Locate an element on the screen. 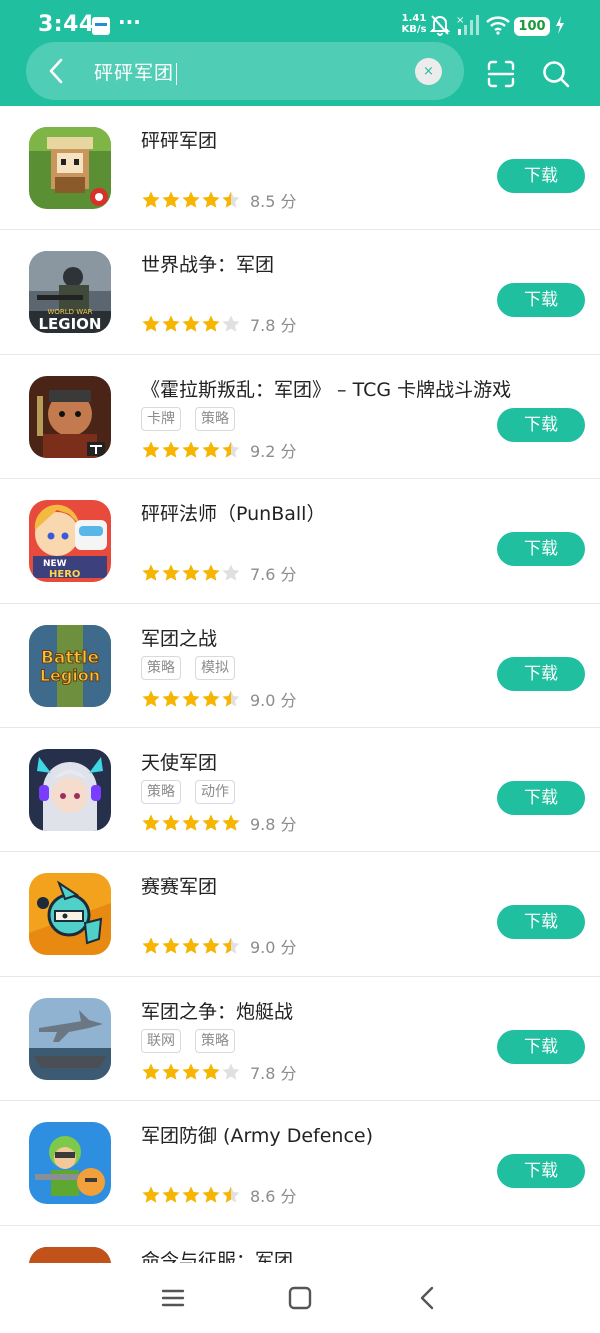 The image size is (600, 1333). rating: 8.5 分 is located at coordinates (219, 199).